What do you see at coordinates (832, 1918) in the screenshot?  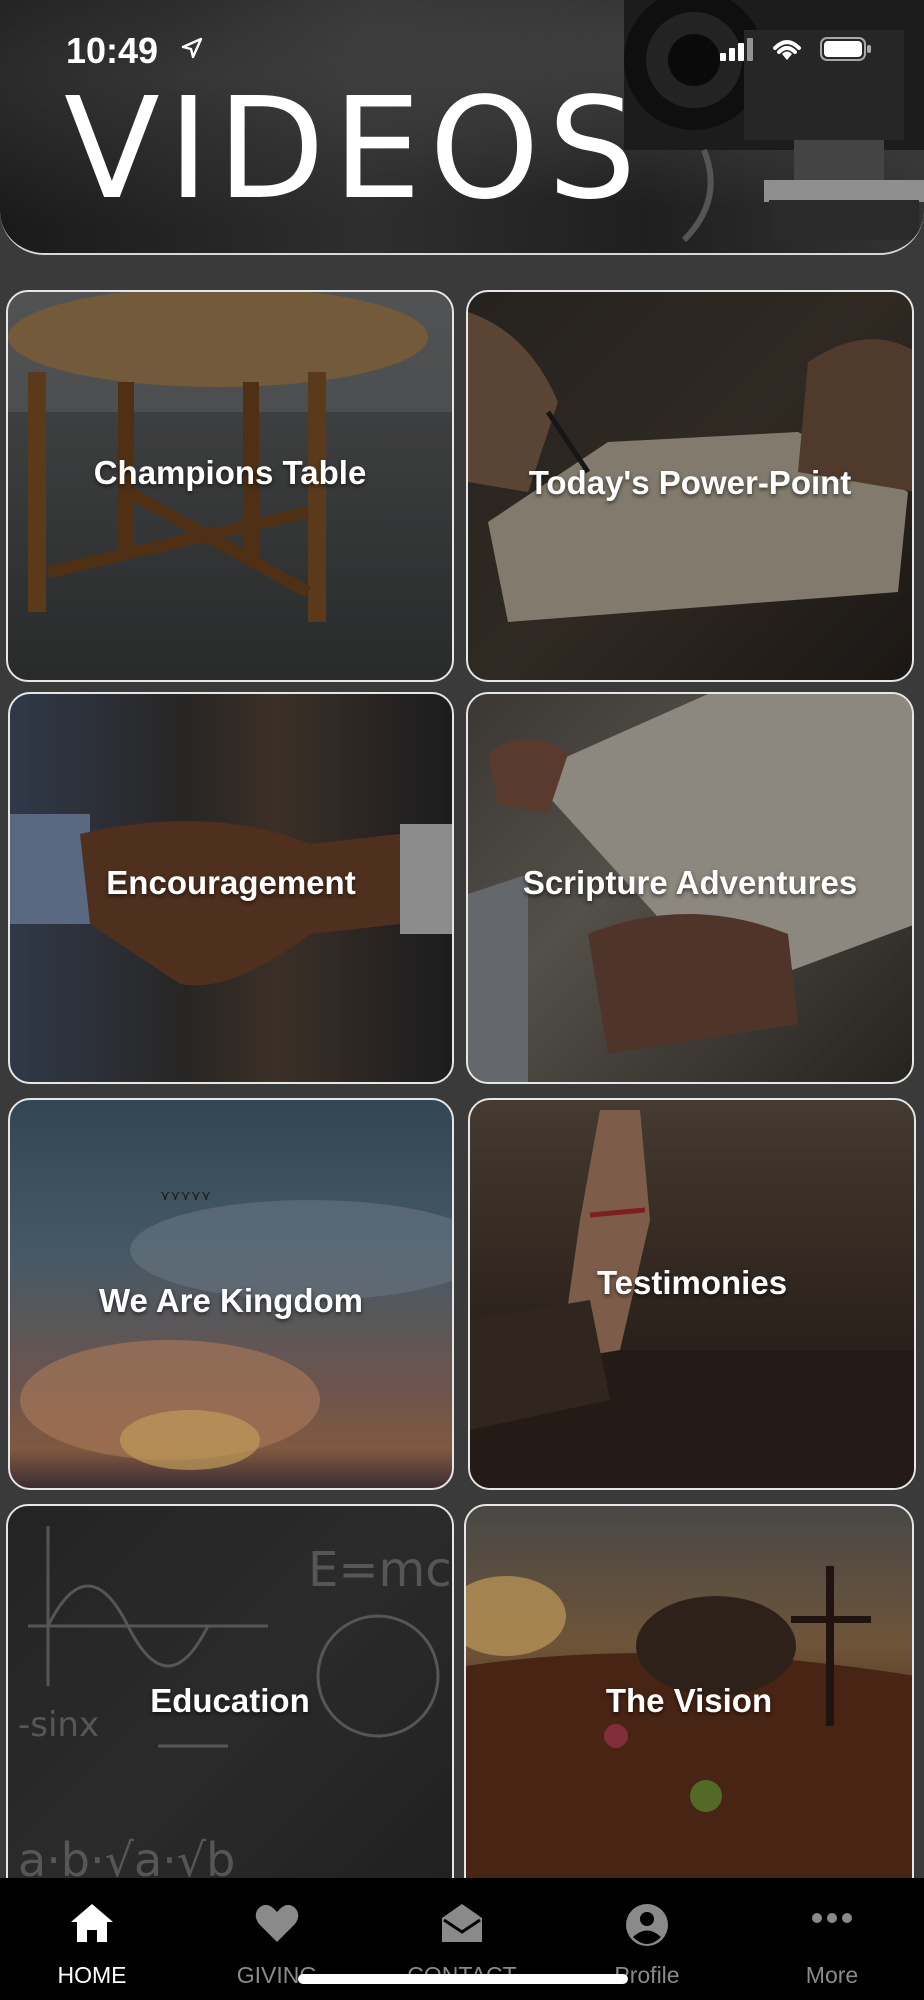 I see `more-dots-icon` at bounding box center [832, 1918].